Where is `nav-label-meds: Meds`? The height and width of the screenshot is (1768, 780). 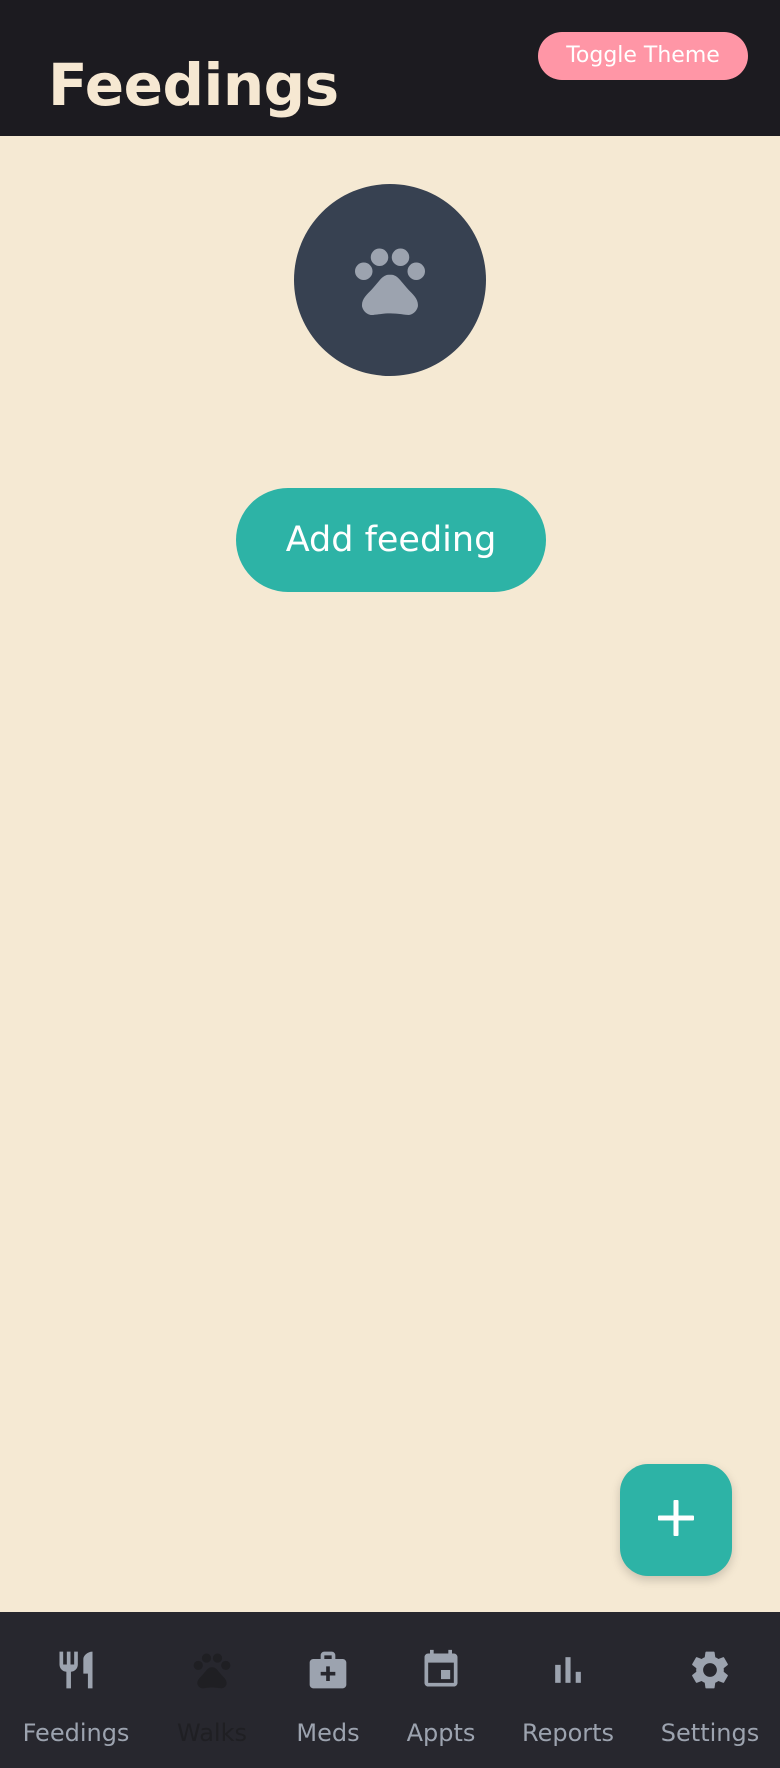 nav-label-meds: Meds is located at coordinates (328, 1733).